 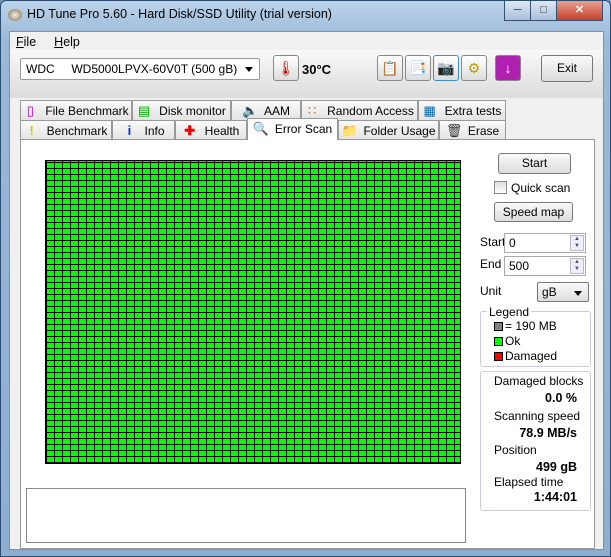 I want to click on end-field: 500 ▲ ▼, so click(x=545, y=266).